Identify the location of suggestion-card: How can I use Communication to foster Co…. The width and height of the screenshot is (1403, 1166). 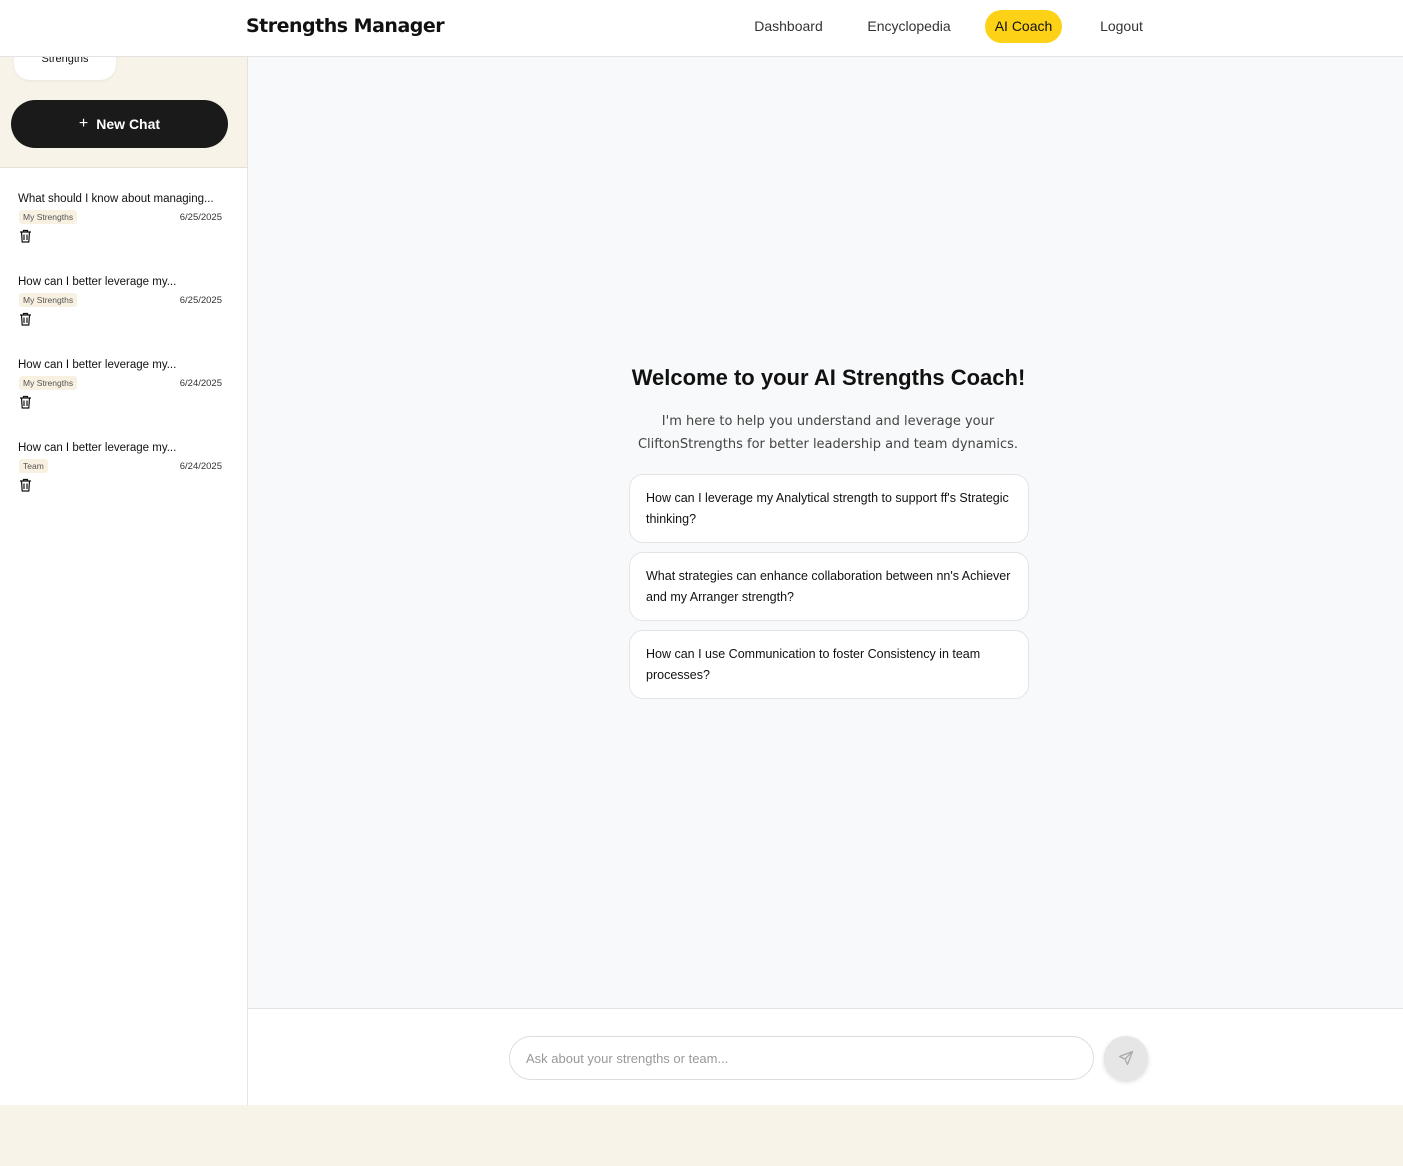
(829, 664).